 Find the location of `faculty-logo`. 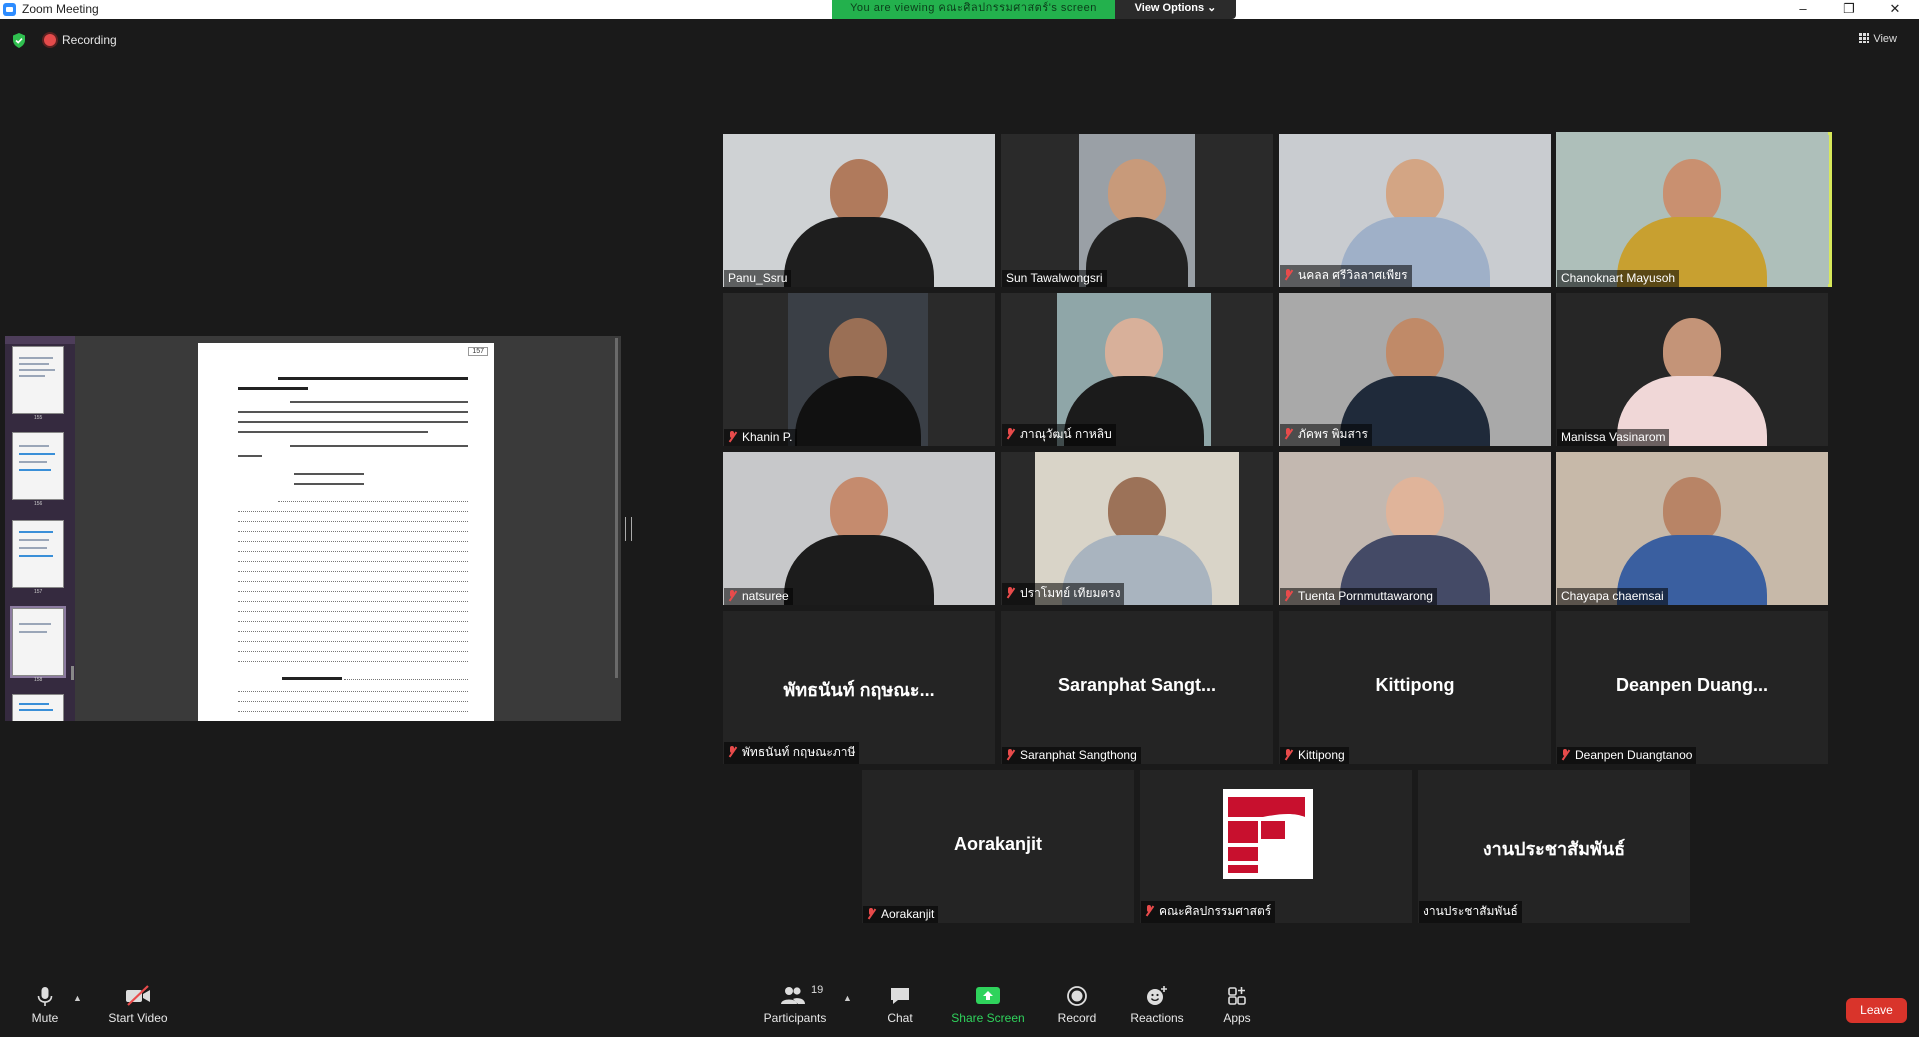

faculty-logo is located at coordinates (1268, 834).